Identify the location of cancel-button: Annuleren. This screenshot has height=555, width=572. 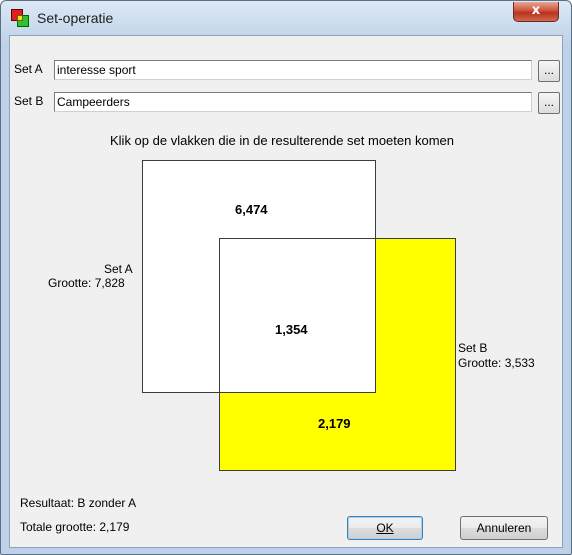
(504, 528).